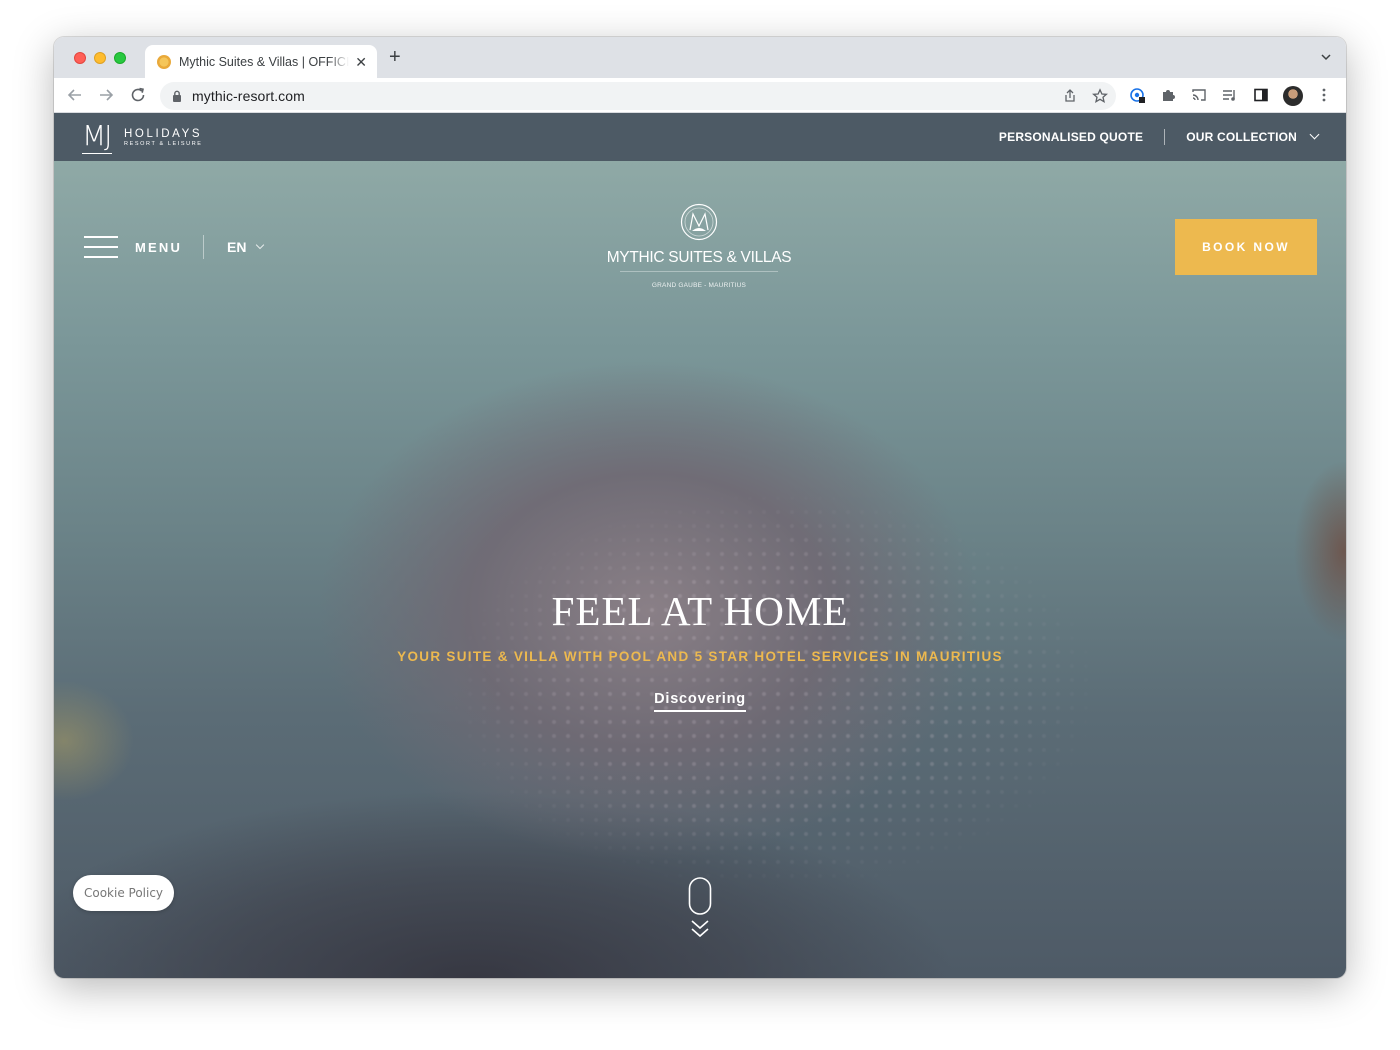 The image size is (1400, 1050). I want to click on personalised-quote-link: PERSONALISED QUOTE, so click(1071, 137).